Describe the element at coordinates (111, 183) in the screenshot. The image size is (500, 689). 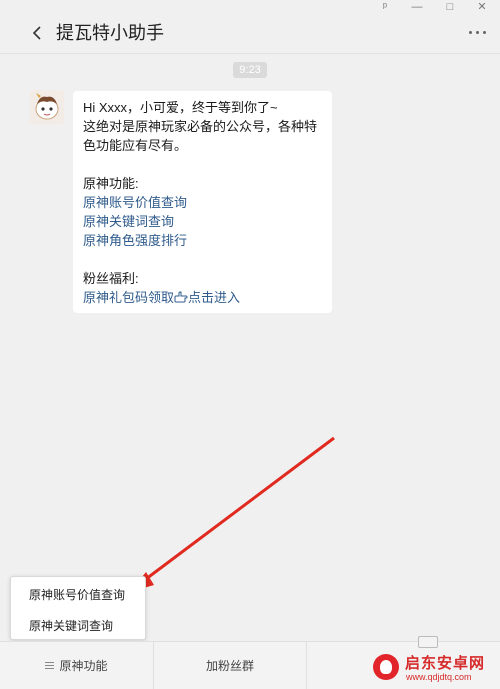
I see `section-title-features: 原神功能:` at that location.